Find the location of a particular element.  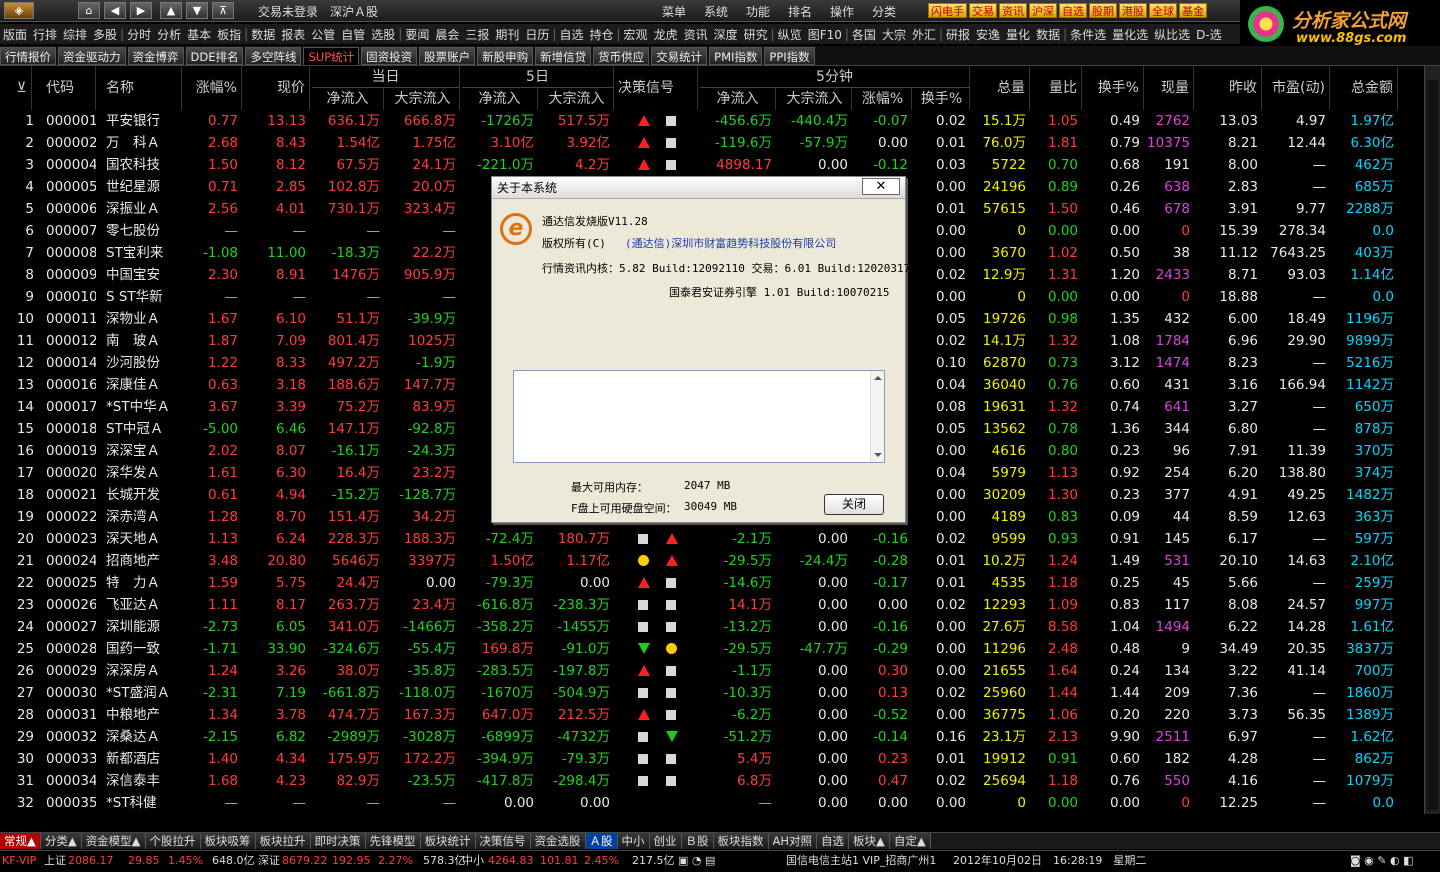

nav-item: 宏观 is located at coordinates (636, 34).